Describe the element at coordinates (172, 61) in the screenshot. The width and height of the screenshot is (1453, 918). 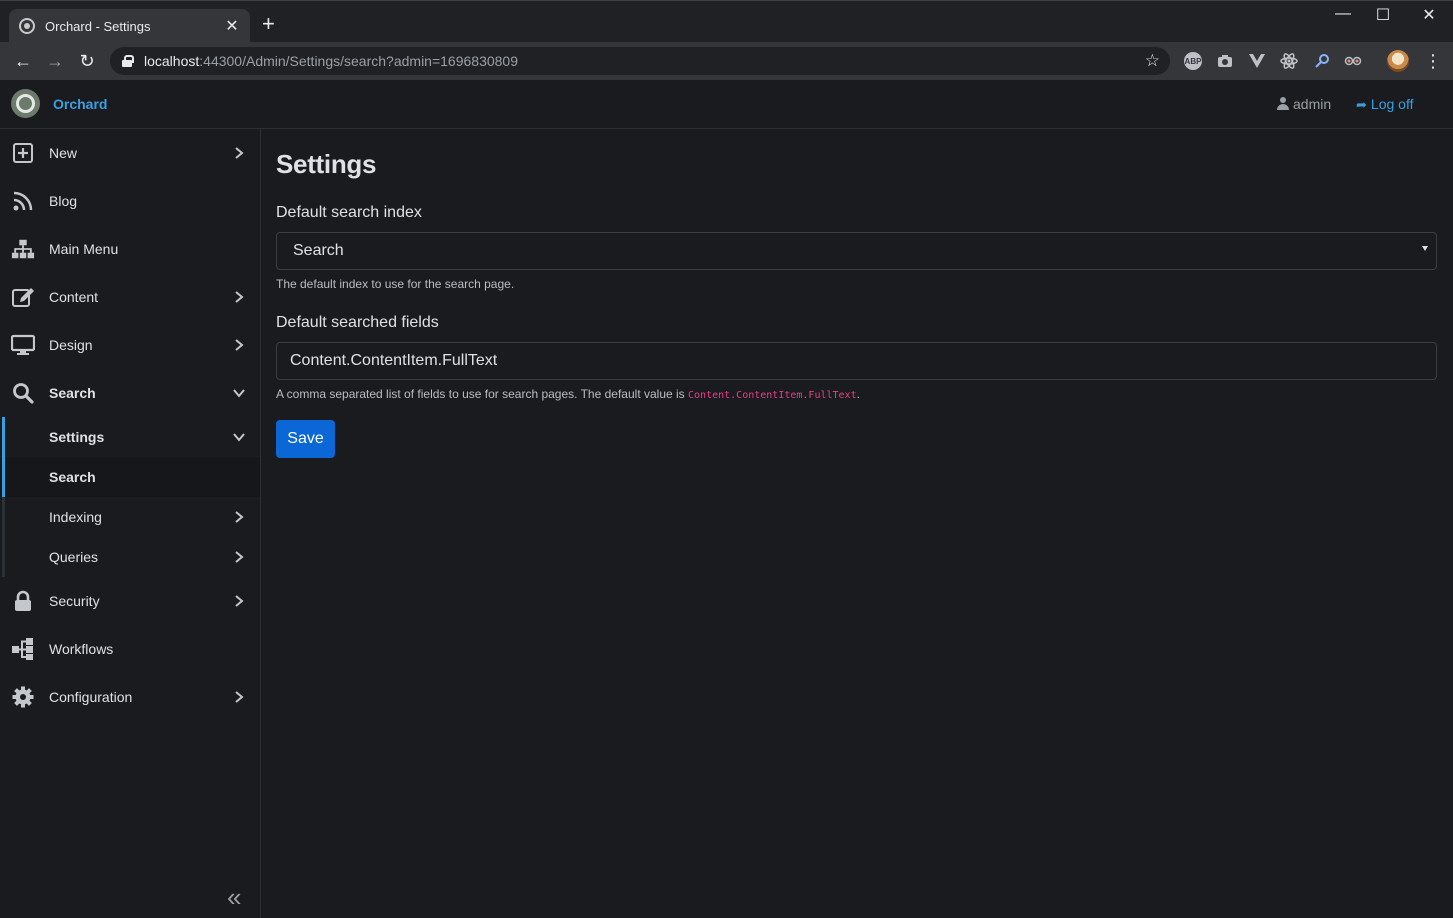
I see `url-host: localhost` at that location.